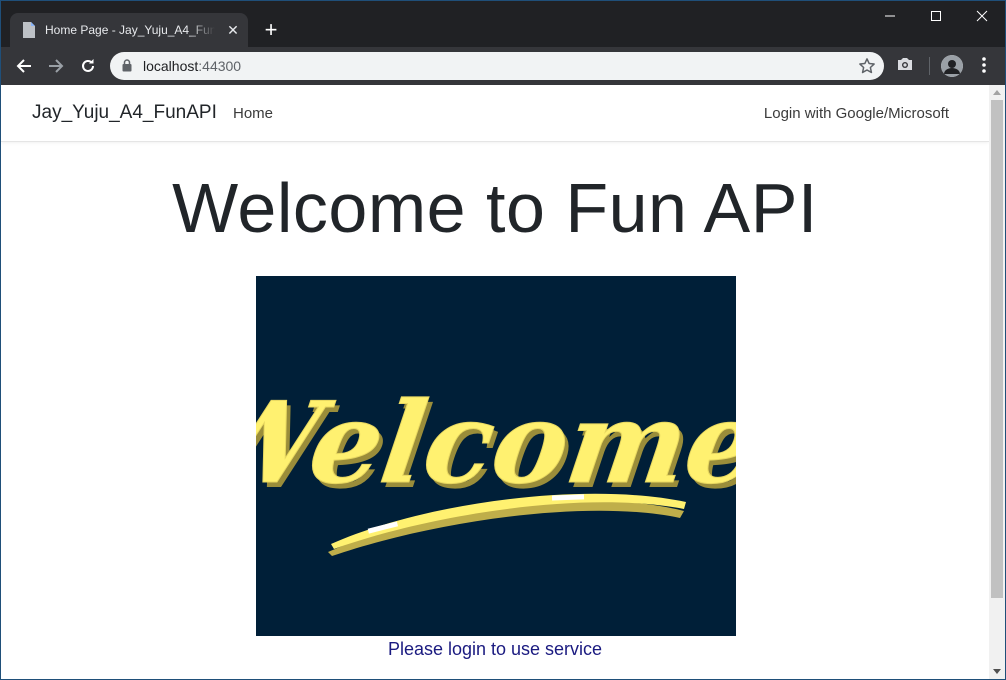 Image resolution: width=1006 pixels, height=680 pixels. I want to click on new-tab-button: +, so click(271, 30).